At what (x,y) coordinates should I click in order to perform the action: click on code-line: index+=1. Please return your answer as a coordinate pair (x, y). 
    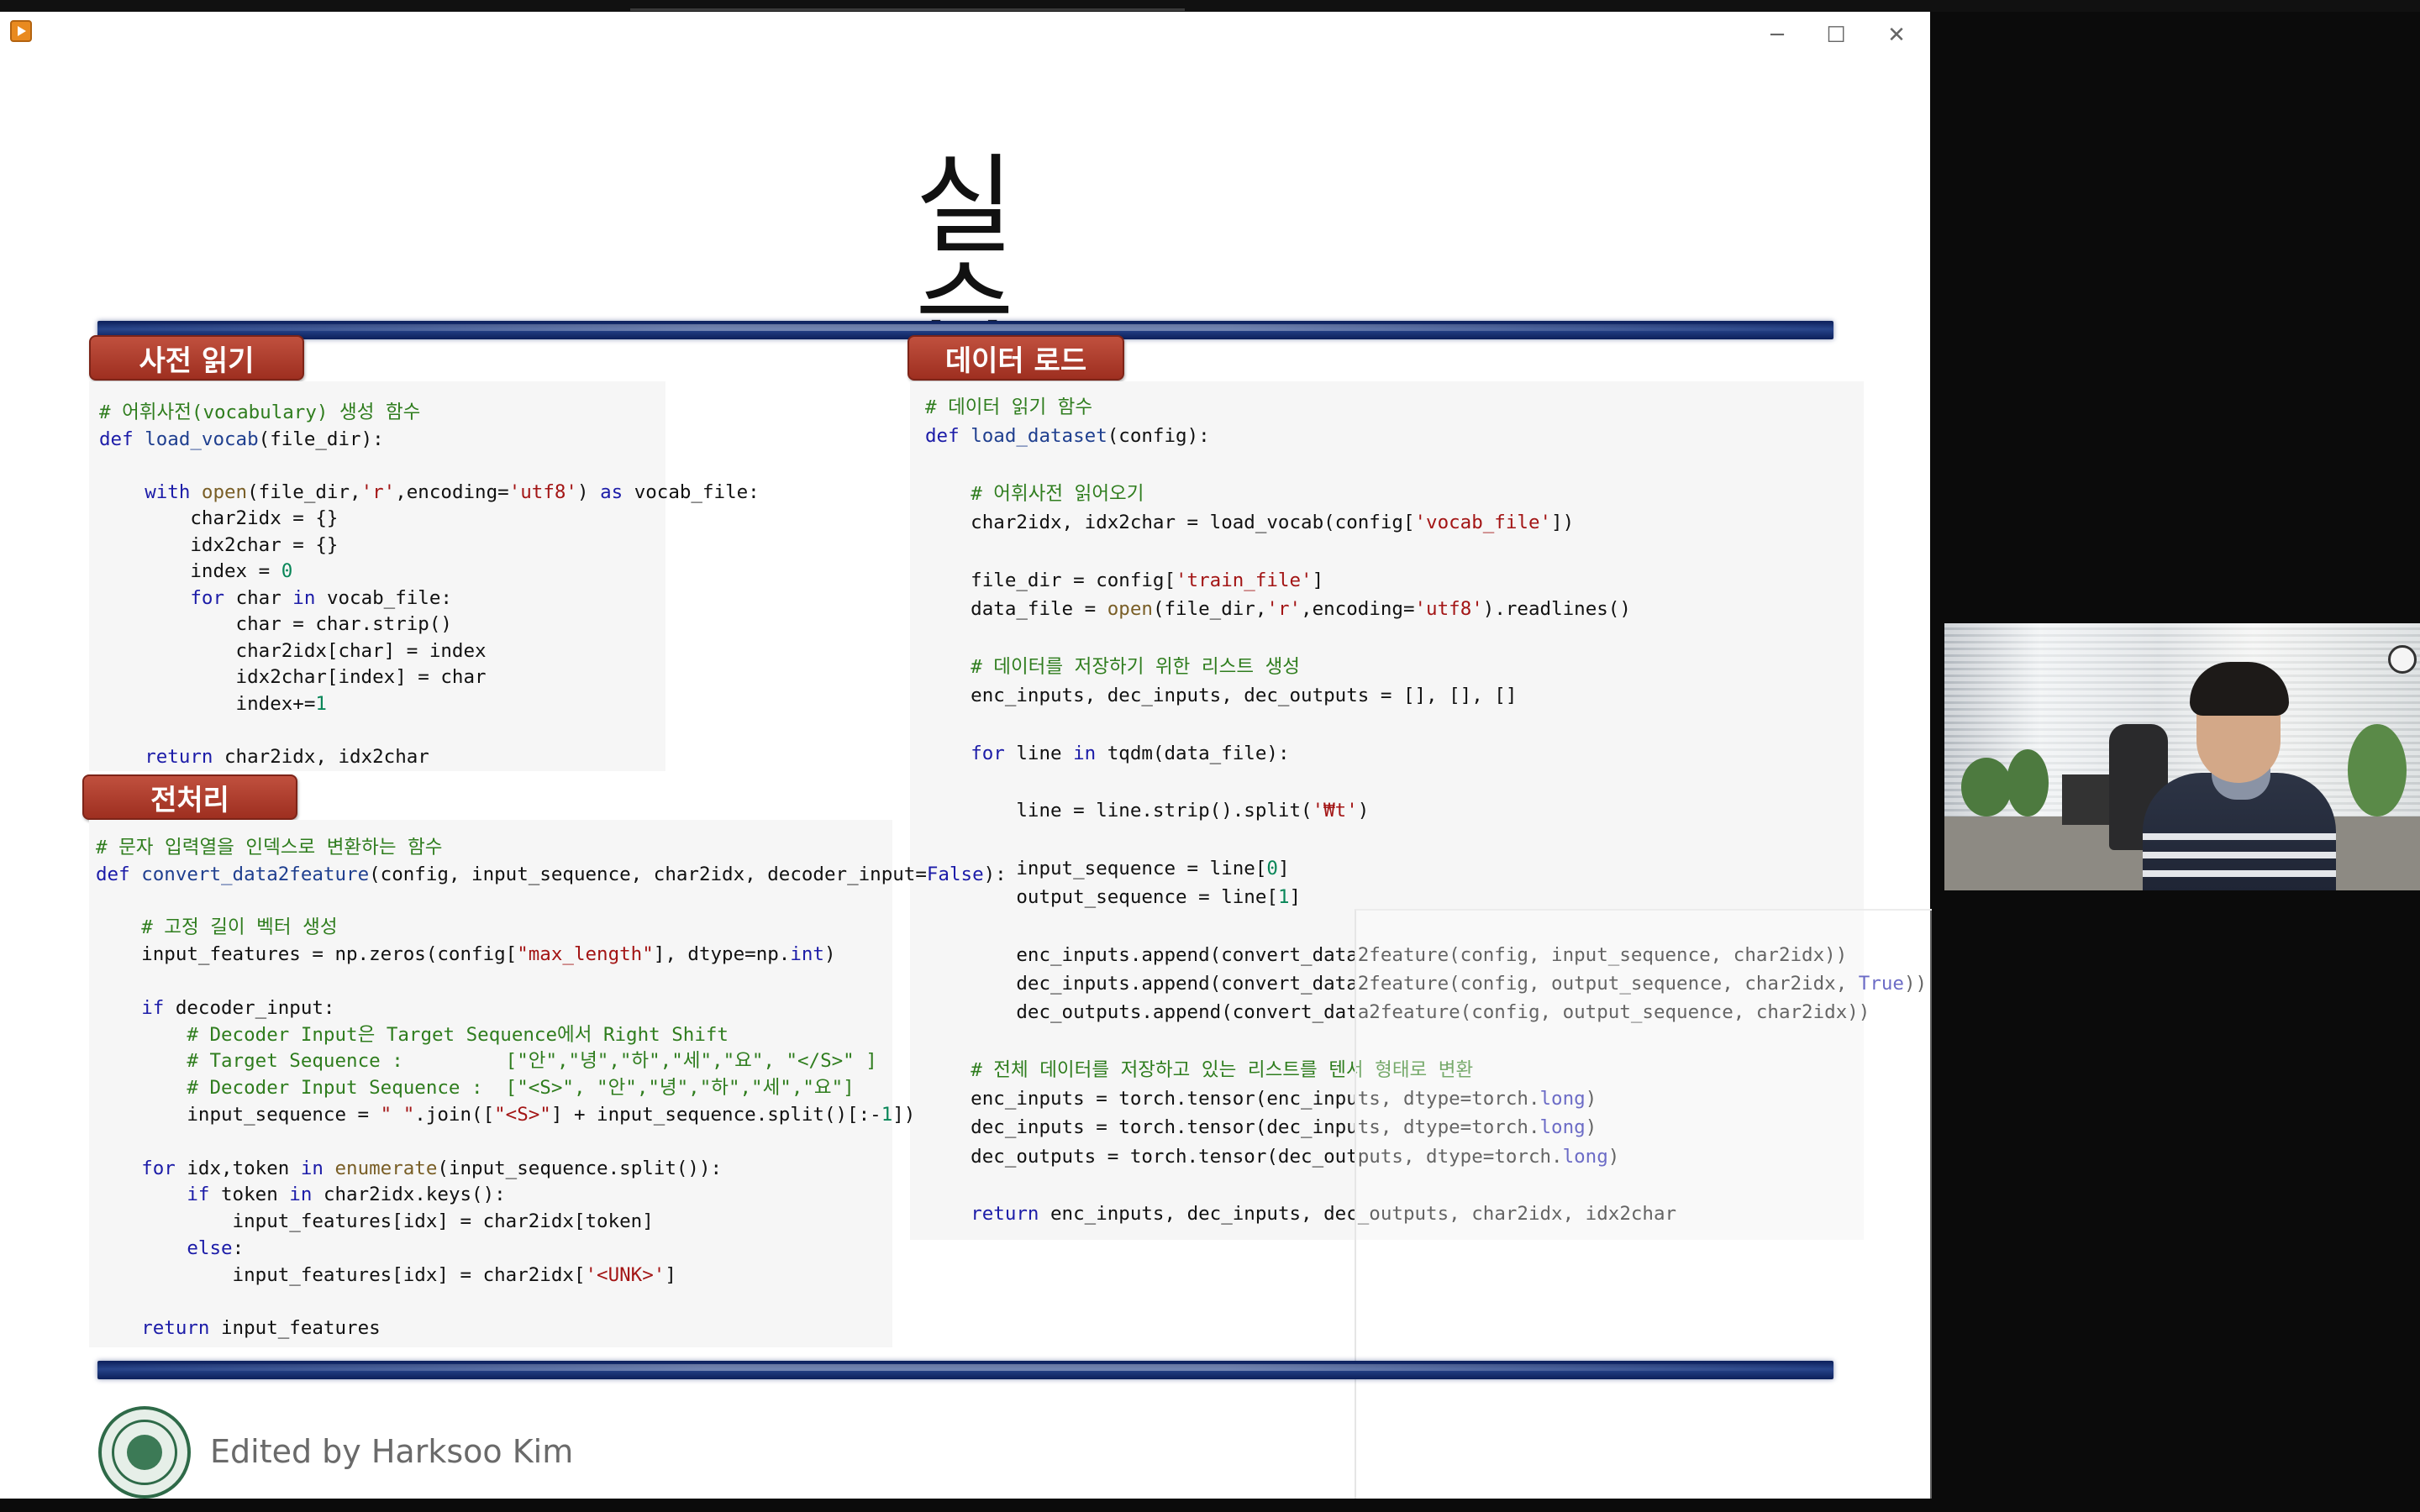
    Looking at the image, I should click on (213, 703).